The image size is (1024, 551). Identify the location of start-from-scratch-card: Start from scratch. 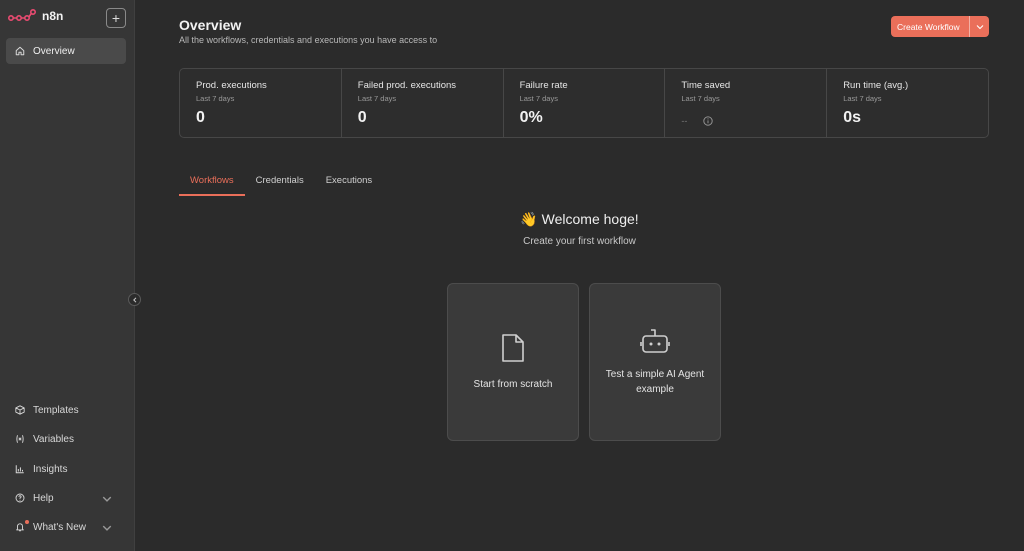
(513, 362).